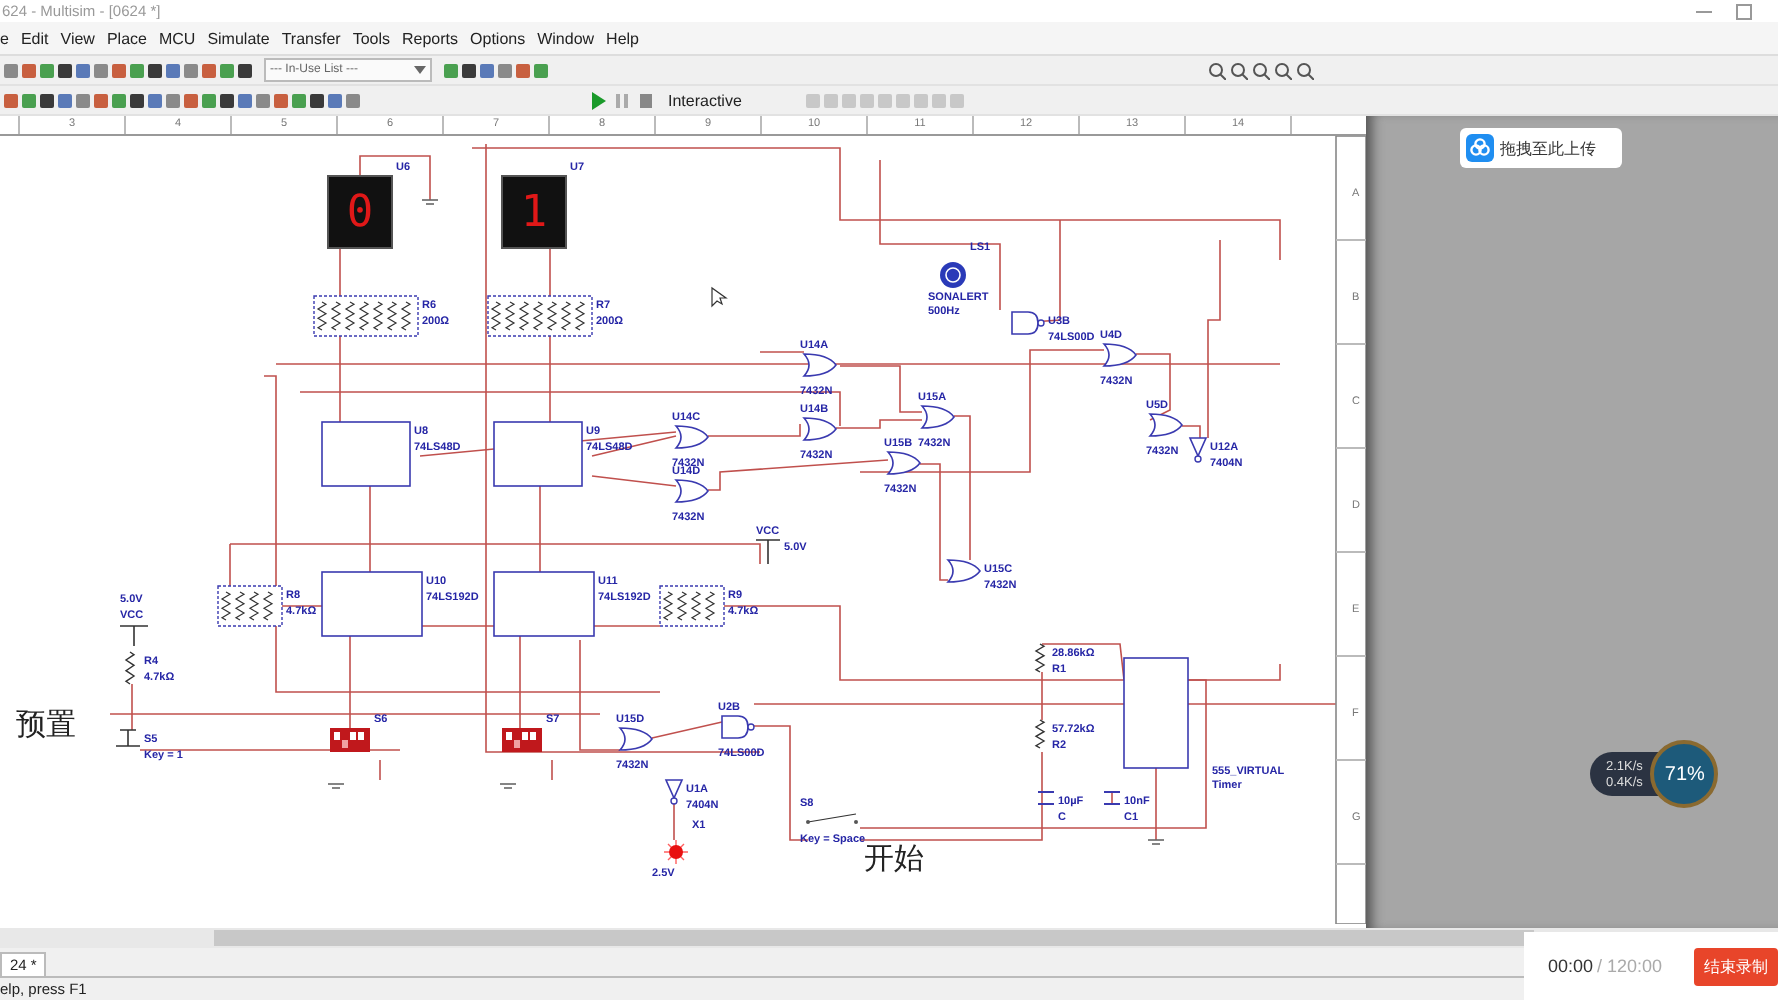 Image resolution: width=1778 pixels, height=1000 pixels. What do you see at coordinates (1480, 148) in the screenshot?
I see `cloud-icon` at bounding box center [1480, 148].